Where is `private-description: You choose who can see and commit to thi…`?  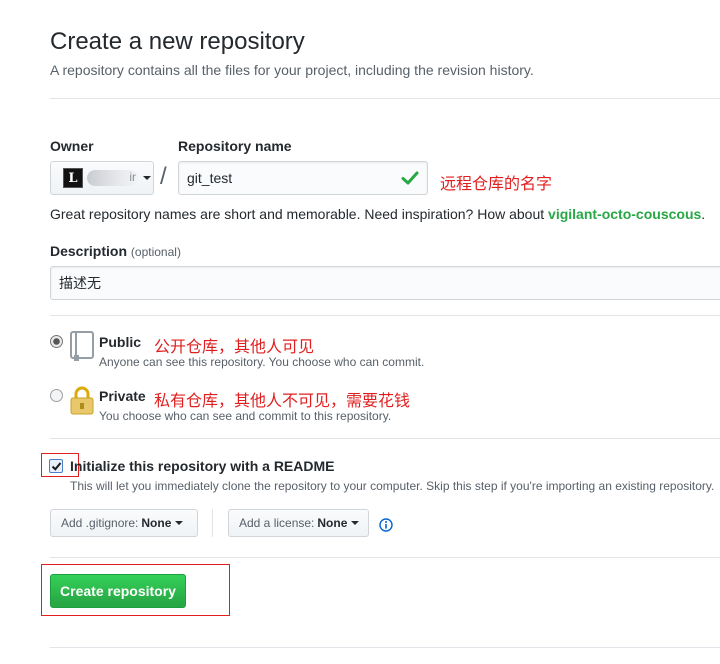 private-description: You choose who can see and commit to thi… is located at coordinates (245, 416).